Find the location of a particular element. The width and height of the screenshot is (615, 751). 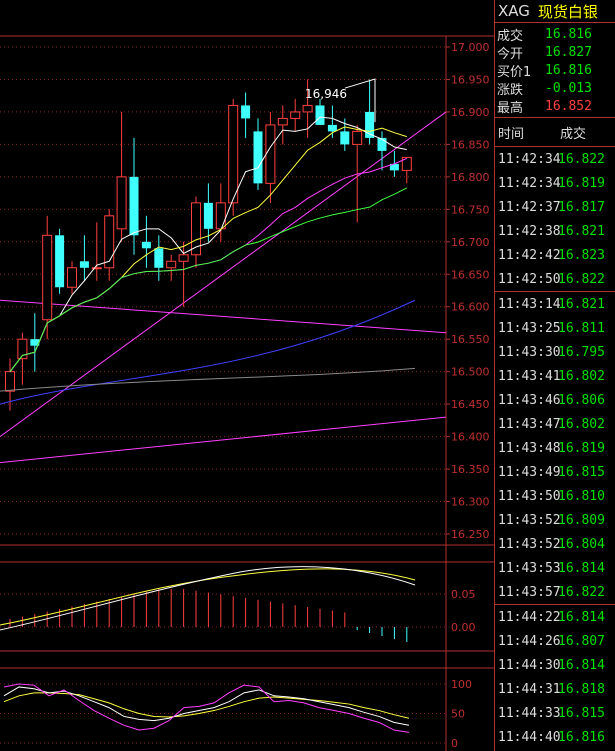

quote-row: 涨跌 -0.013 is located at coordinates (555, 88).